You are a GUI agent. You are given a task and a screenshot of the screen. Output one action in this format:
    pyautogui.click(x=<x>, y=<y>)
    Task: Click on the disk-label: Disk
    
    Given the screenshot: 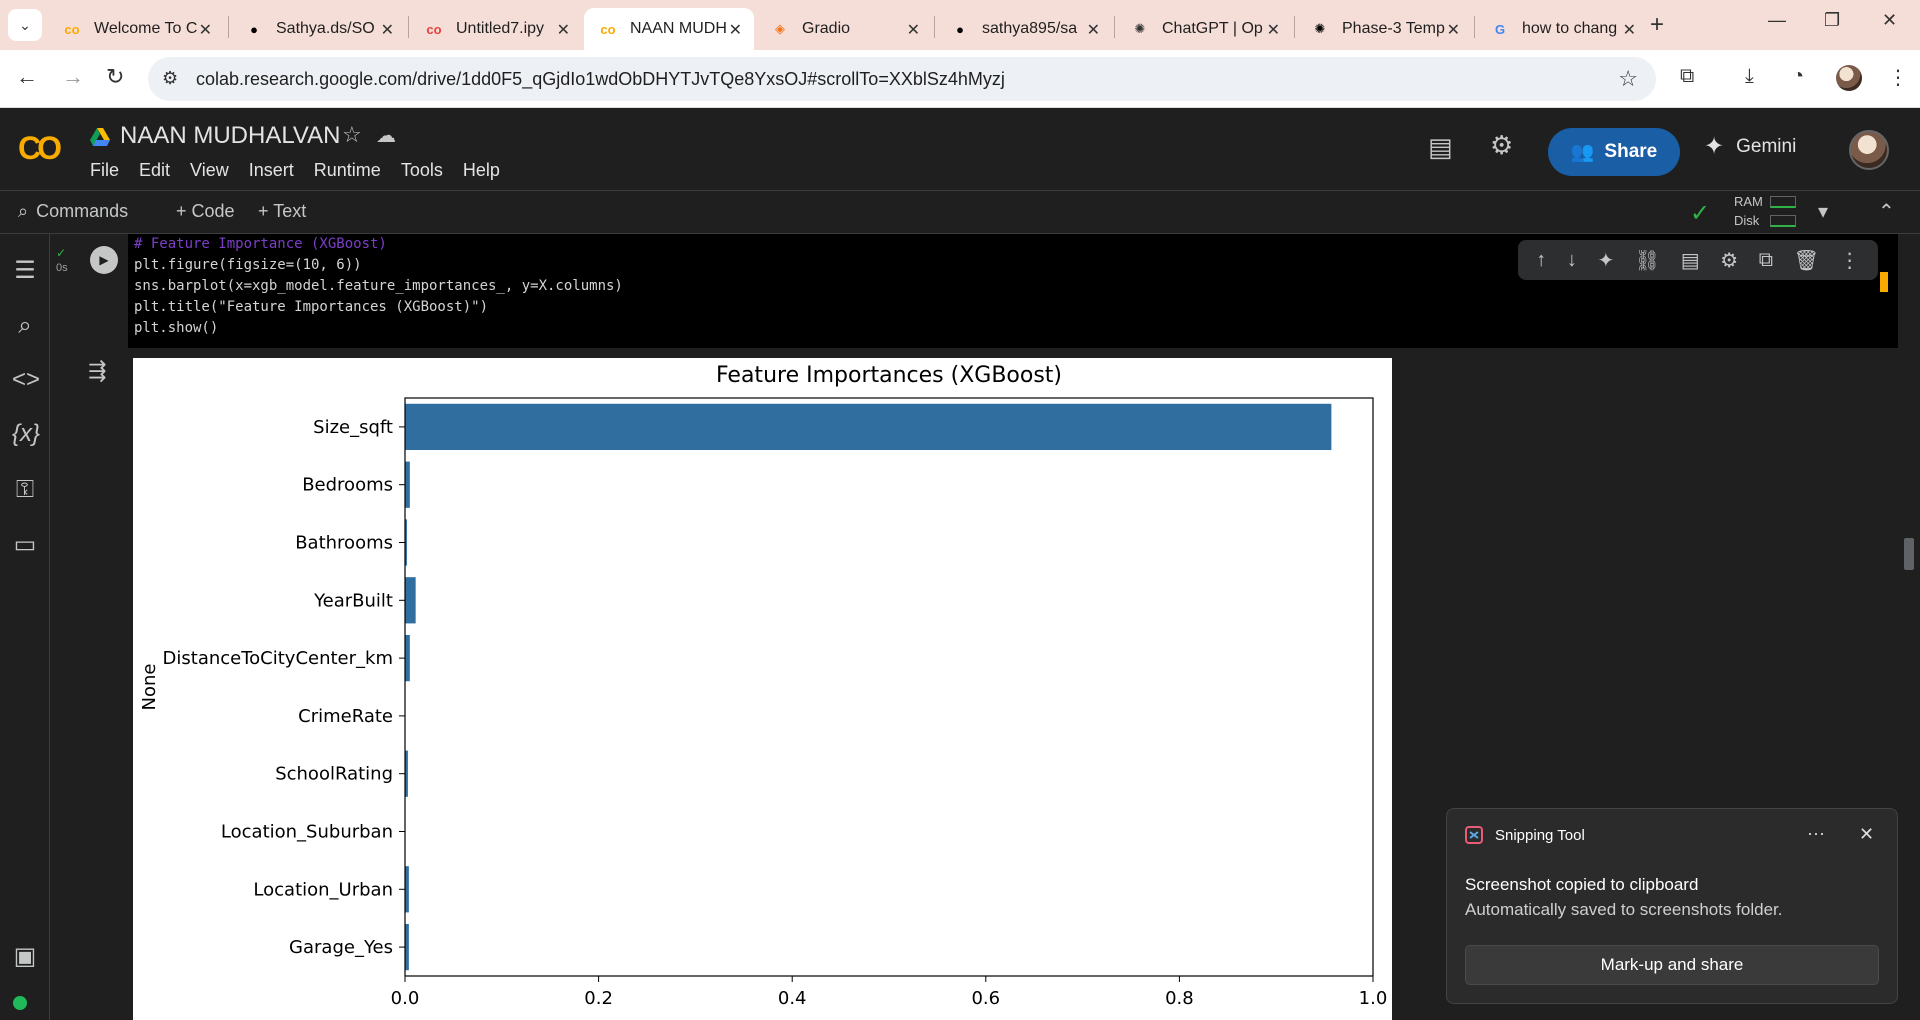 What is the action you would take?
    pyautogui.click(x=1746, y=220)
    